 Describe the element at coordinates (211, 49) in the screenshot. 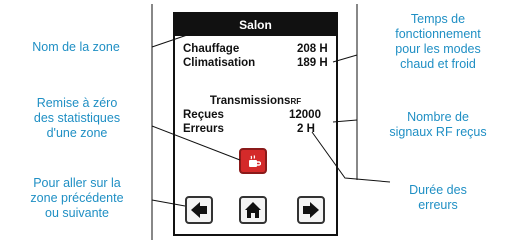

I see `usage-label-heating: Chauffage` at that location.